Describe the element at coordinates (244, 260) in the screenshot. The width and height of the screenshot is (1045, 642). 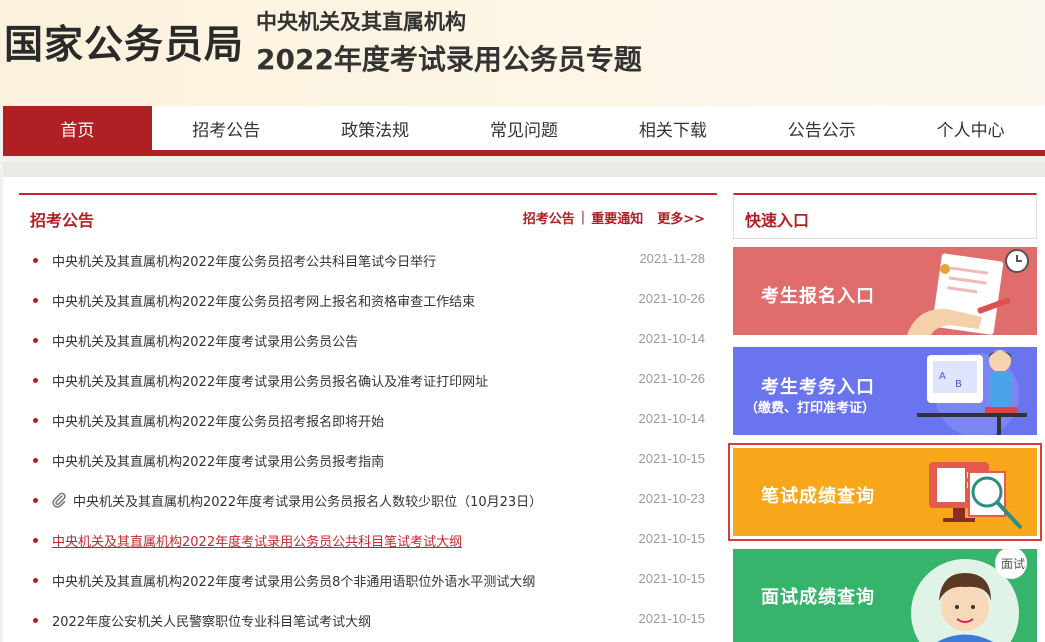
I see `notice-title: 中央机关及其直属机构2022年度公务员招考公共科目笔试今日举行` at that location.